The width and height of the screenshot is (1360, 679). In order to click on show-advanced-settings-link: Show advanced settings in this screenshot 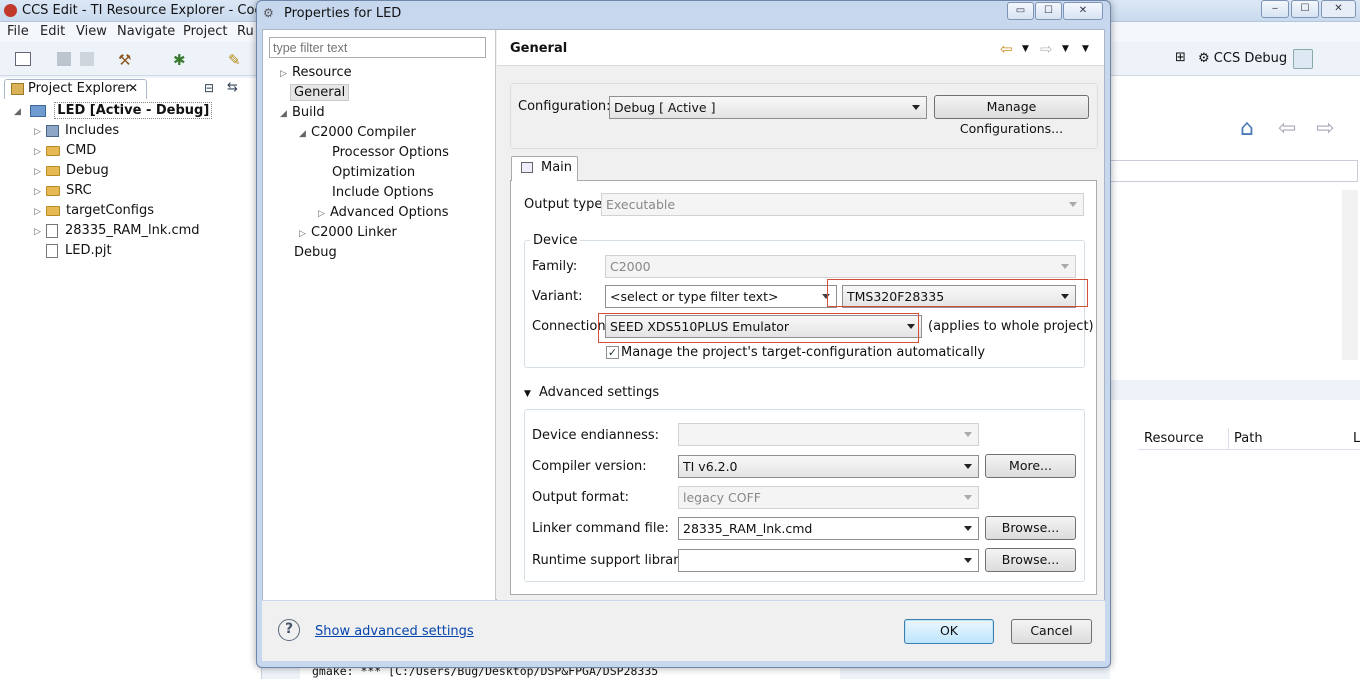, I will do `click(394, 631)`.